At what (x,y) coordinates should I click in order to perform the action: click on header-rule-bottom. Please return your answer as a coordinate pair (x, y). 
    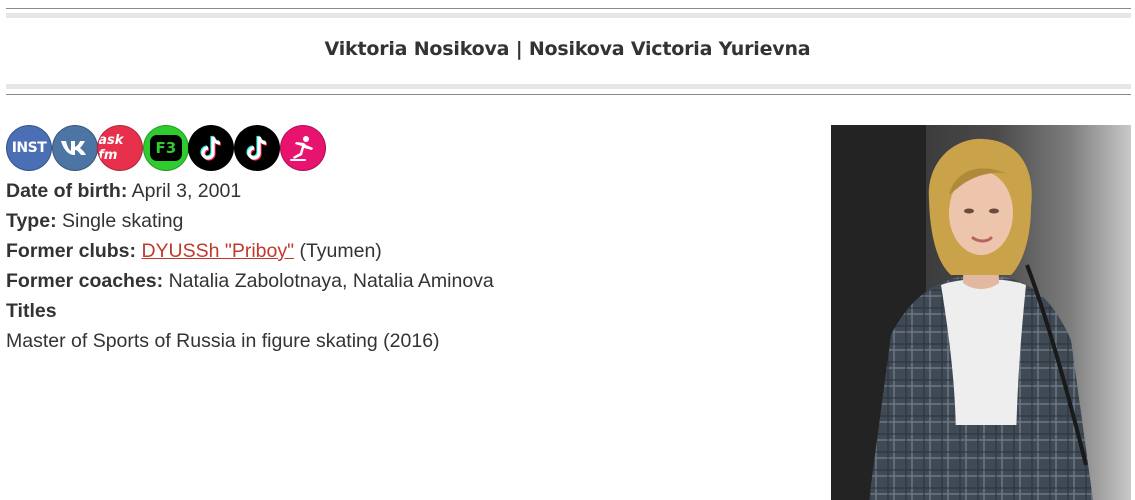
    Looking at the image, I should click on (568, 94).